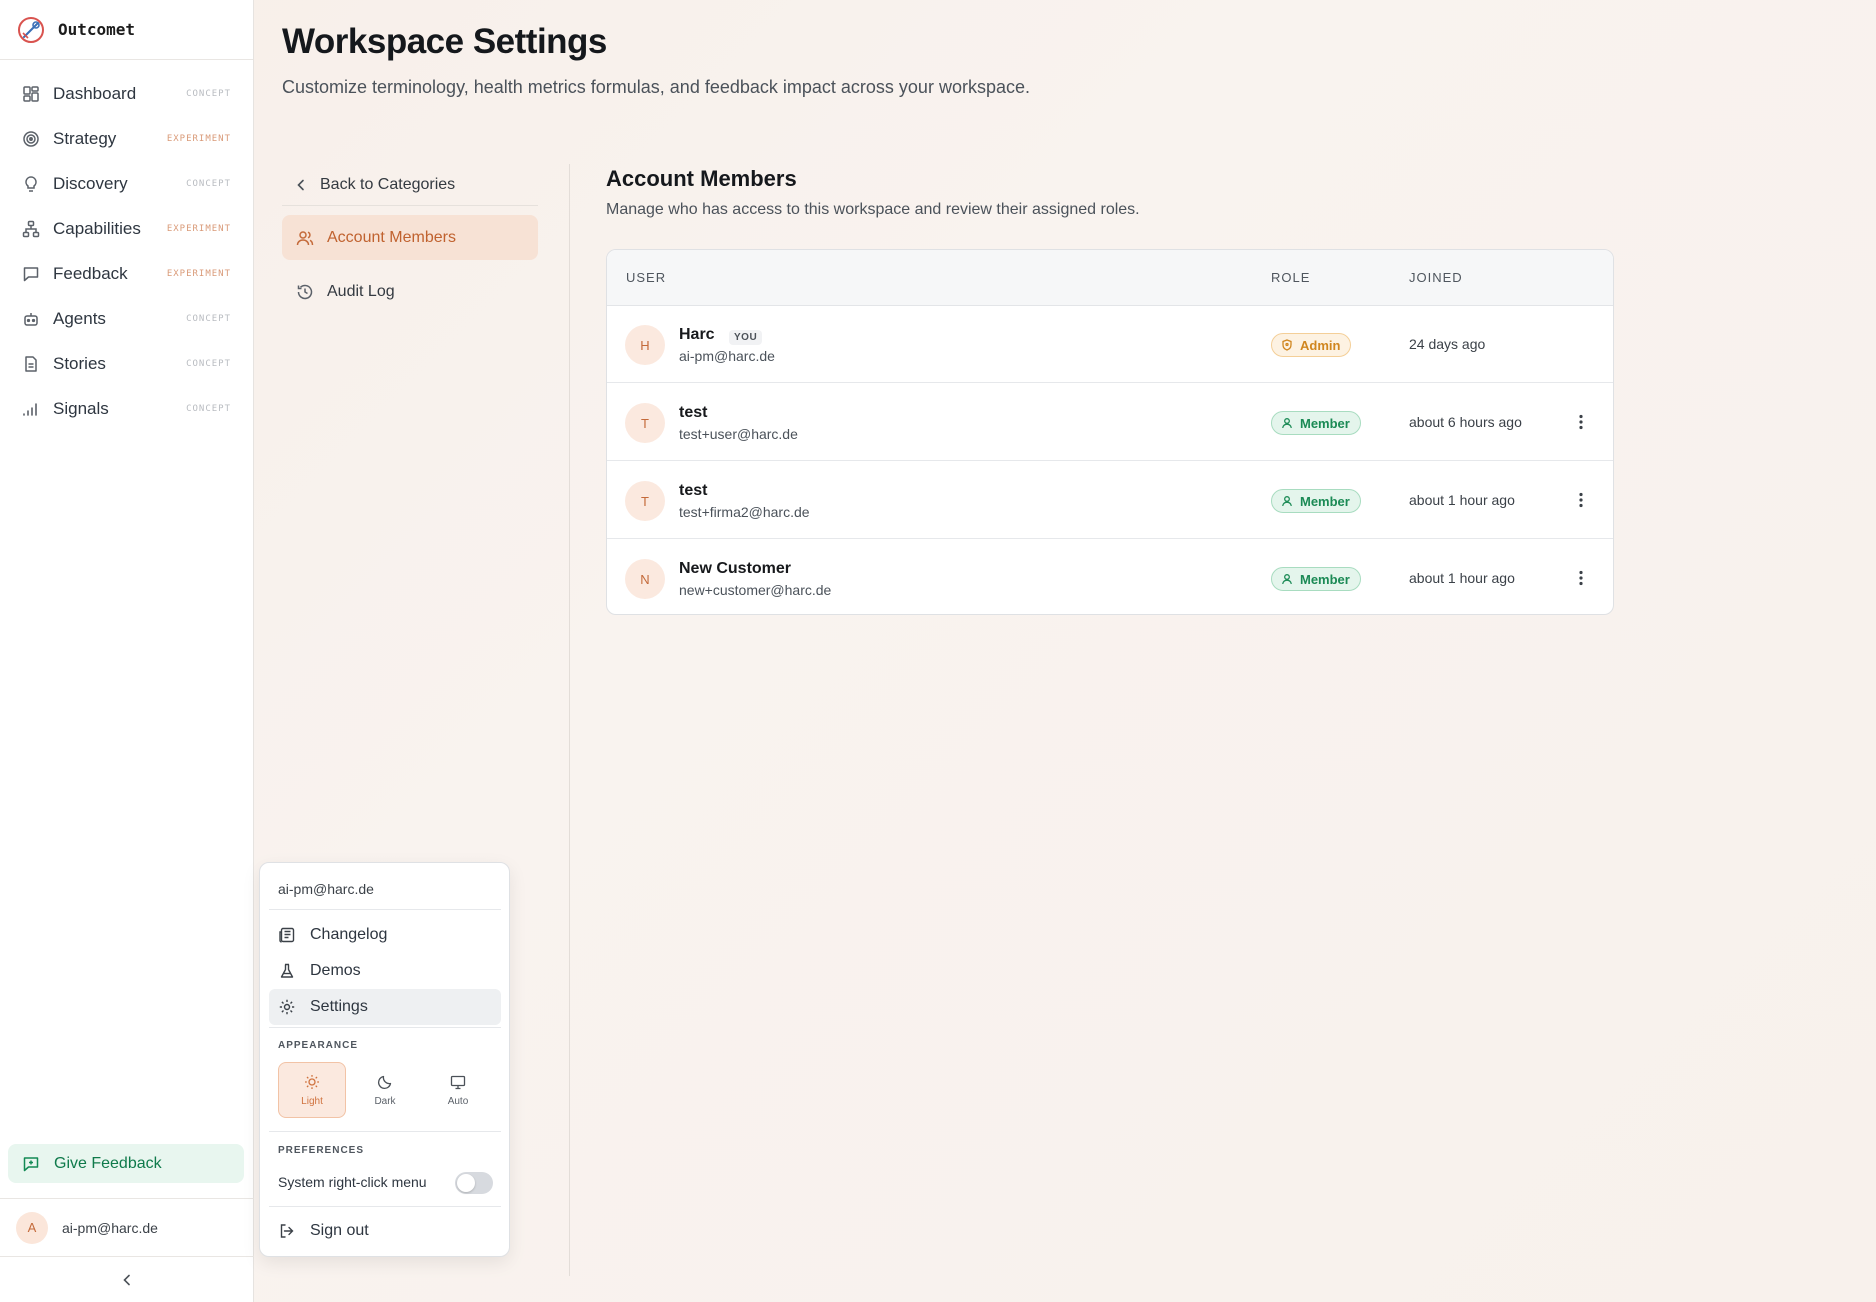 The height and width of the screenshot is (1302, 1876). I want to click on nav-item-dashboard: Dashboard CONCEPT, so click(126, 93).